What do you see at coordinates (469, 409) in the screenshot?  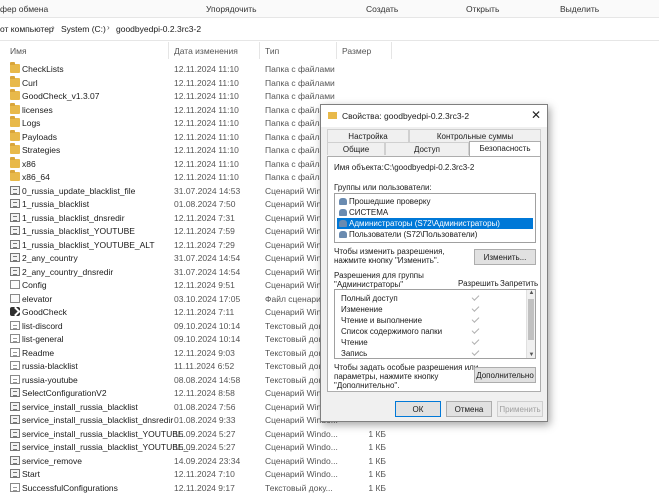 I see `cancel-button: Отмена` at bounding box center [469, 409].